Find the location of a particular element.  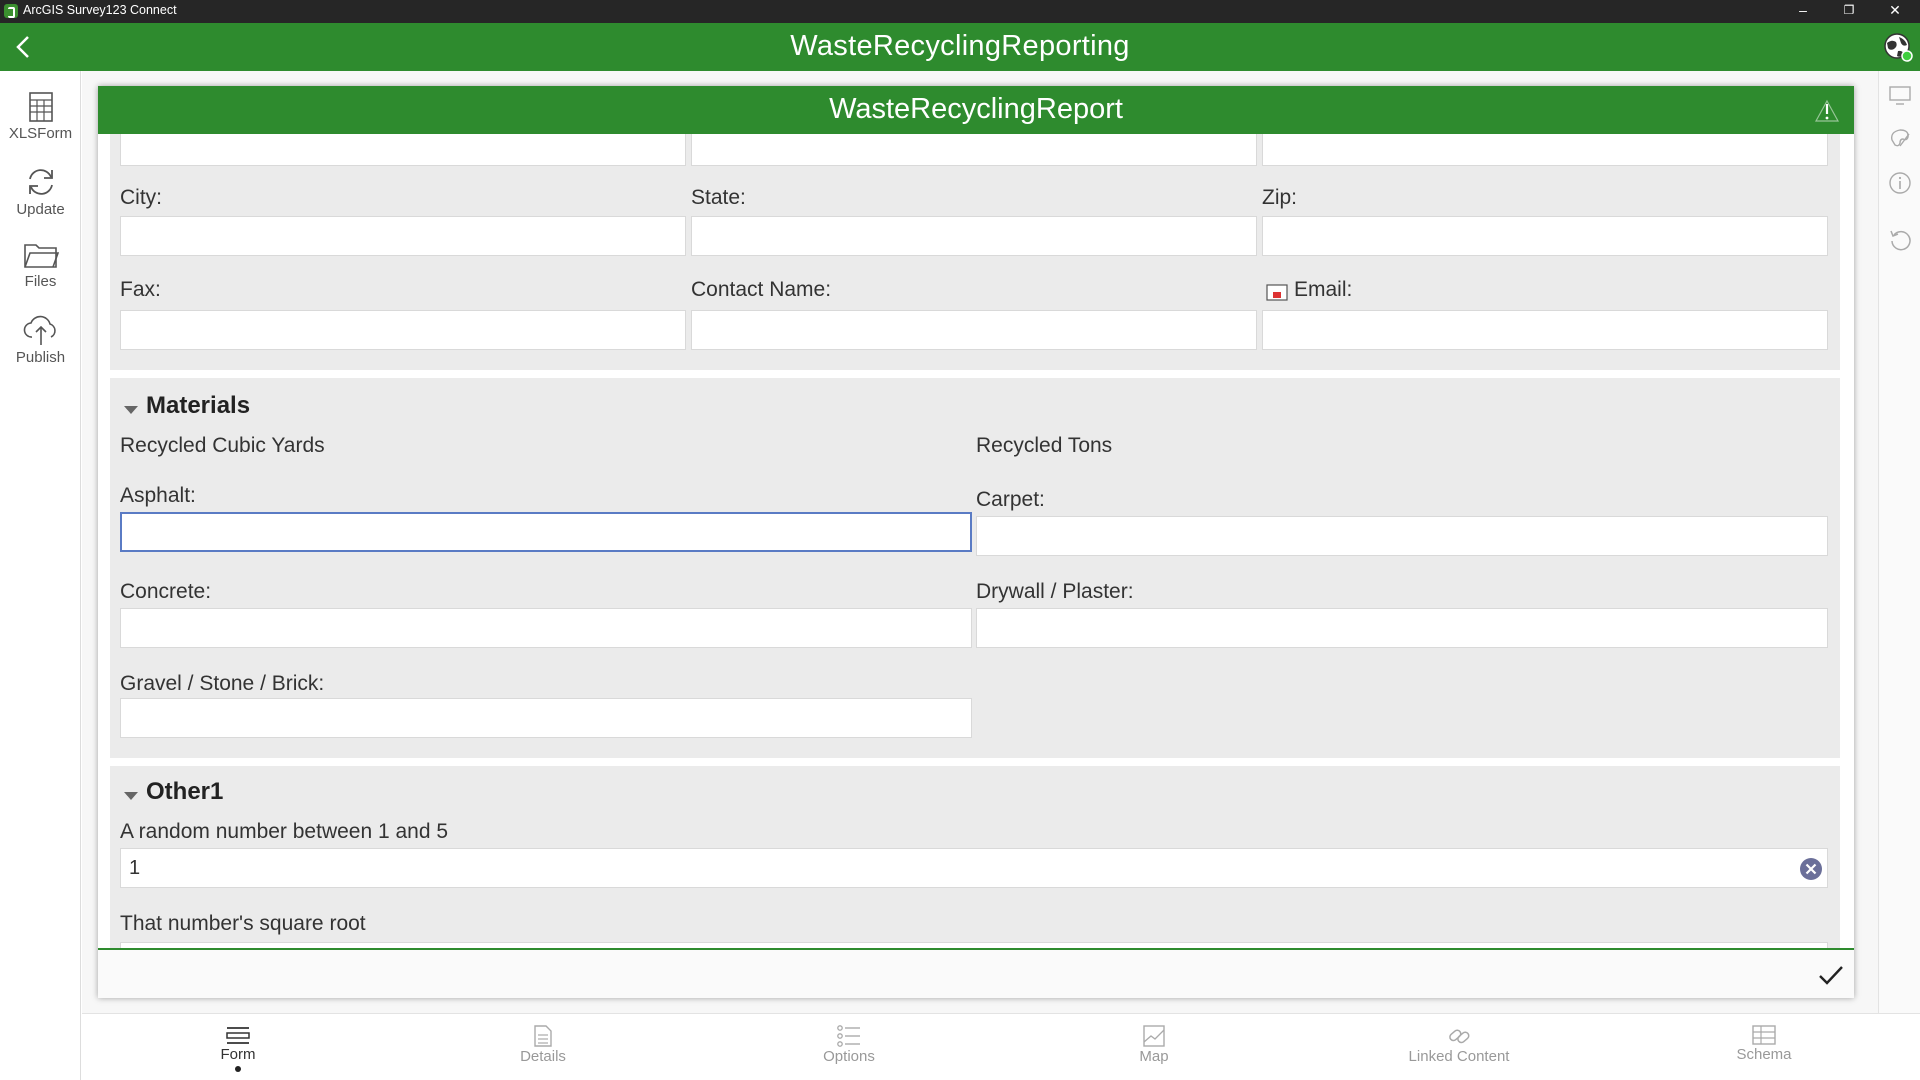

left-sidebar: XLSForm Update Files Publish is located at coordinates (40, 575).